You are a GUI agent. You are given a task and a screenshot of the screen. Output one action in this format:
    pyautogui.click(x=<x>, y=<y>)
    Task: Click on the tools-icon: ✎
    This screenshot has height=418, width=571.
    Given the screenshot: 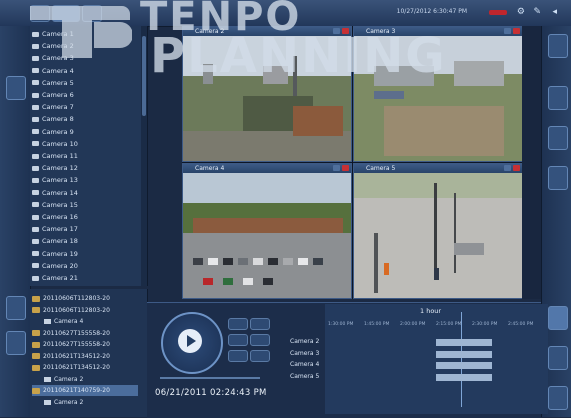 What is the action you would take?
    pyautogui.click(x=537, y=12)
    